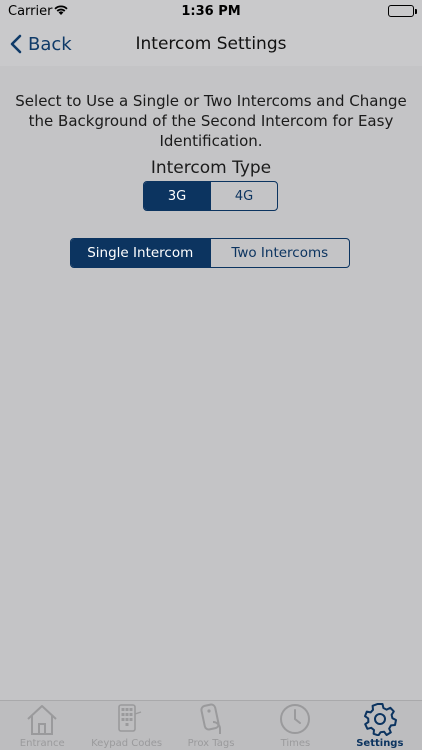 This screenshot has height=750, width=422. Describe the element at coordinates (380, 719) in the screenshot. I see `gear-icon` at that location.